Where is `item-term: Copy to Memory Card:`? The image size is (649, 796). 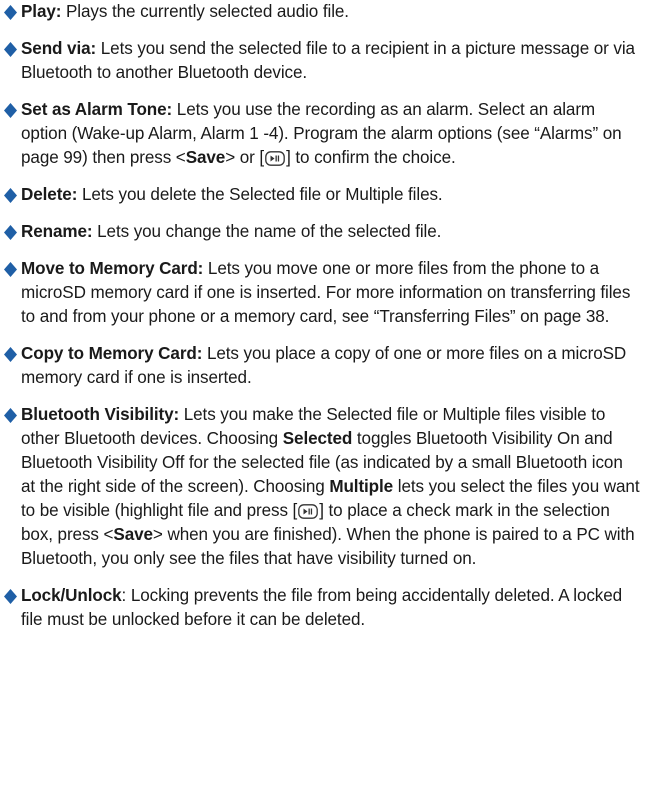
item-term: Copy to Memory Card: is located at coordinates (112, 353).